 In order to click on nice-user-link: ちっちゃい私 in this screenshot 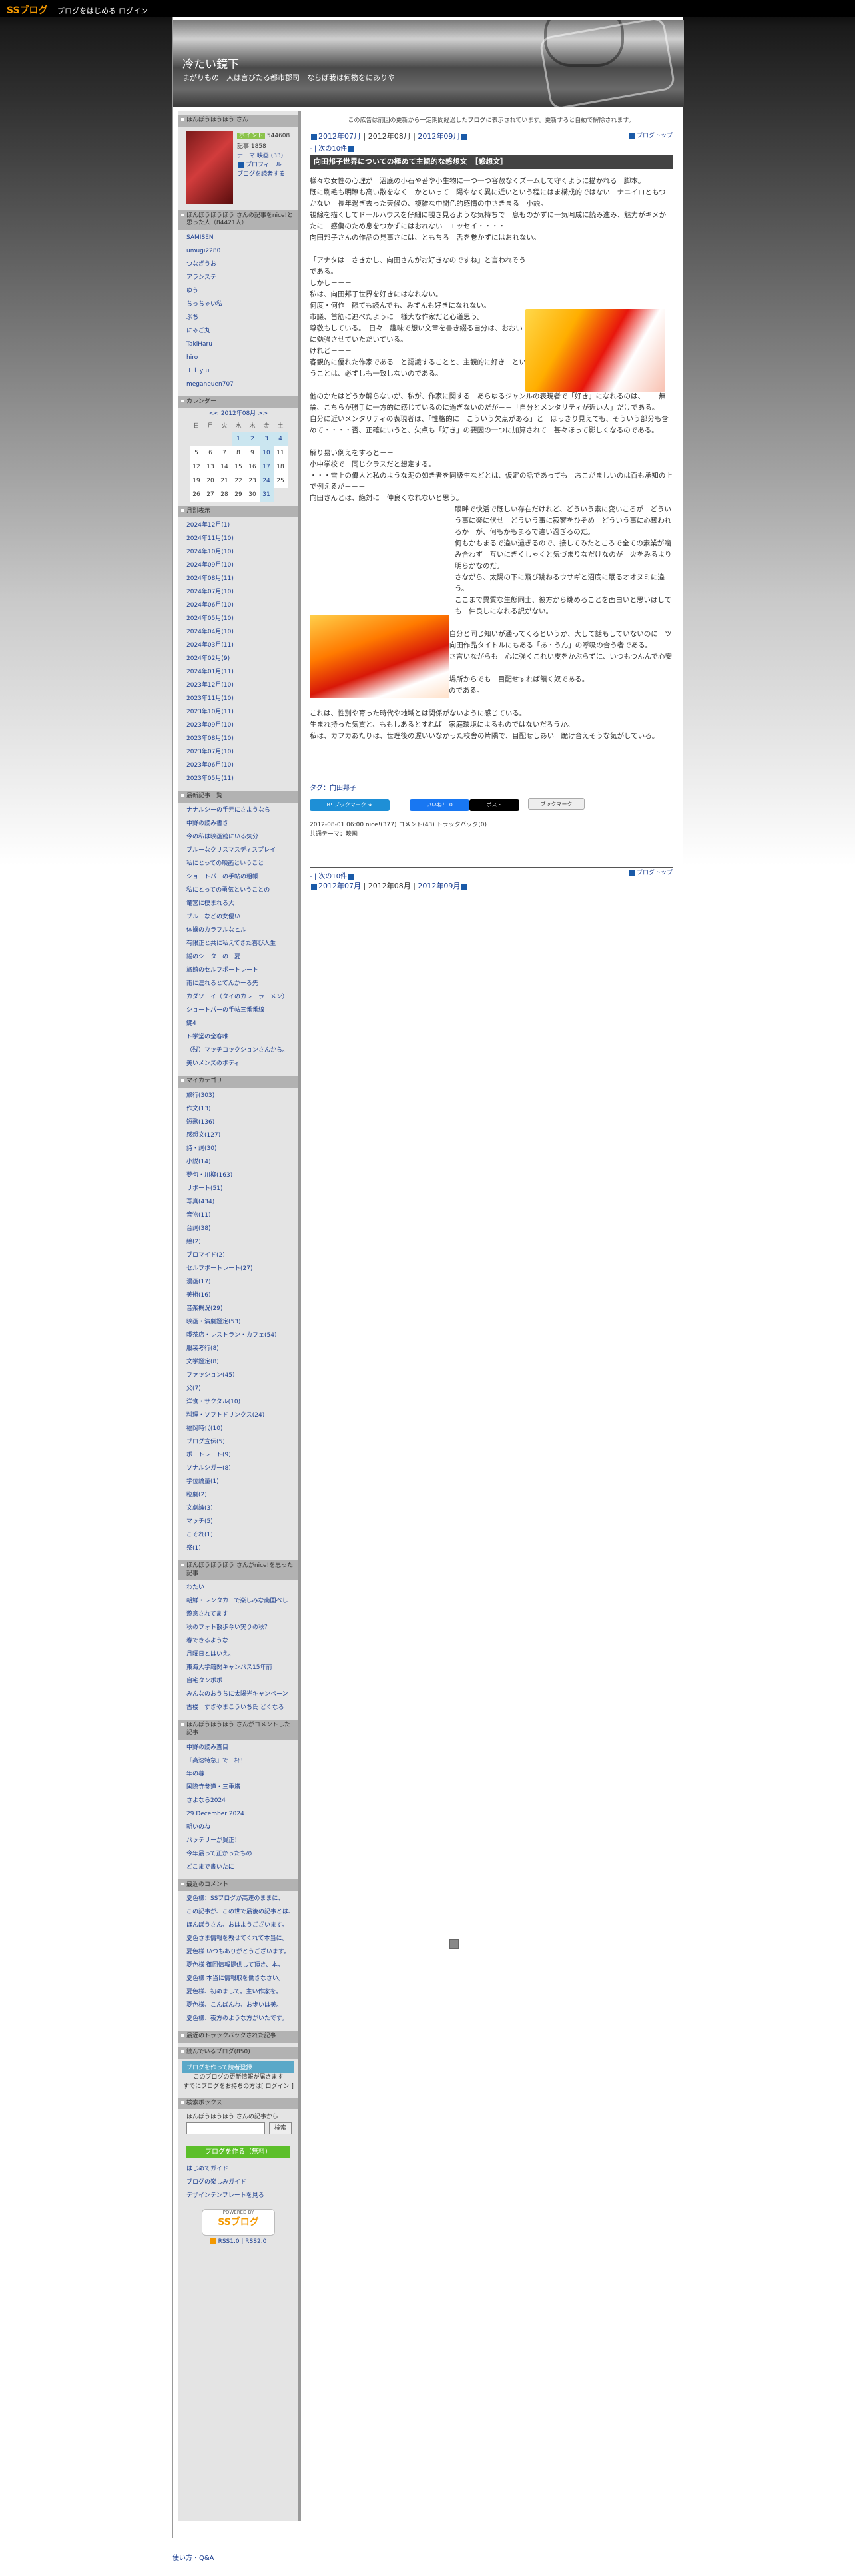, I will do `click(240, 304)`.